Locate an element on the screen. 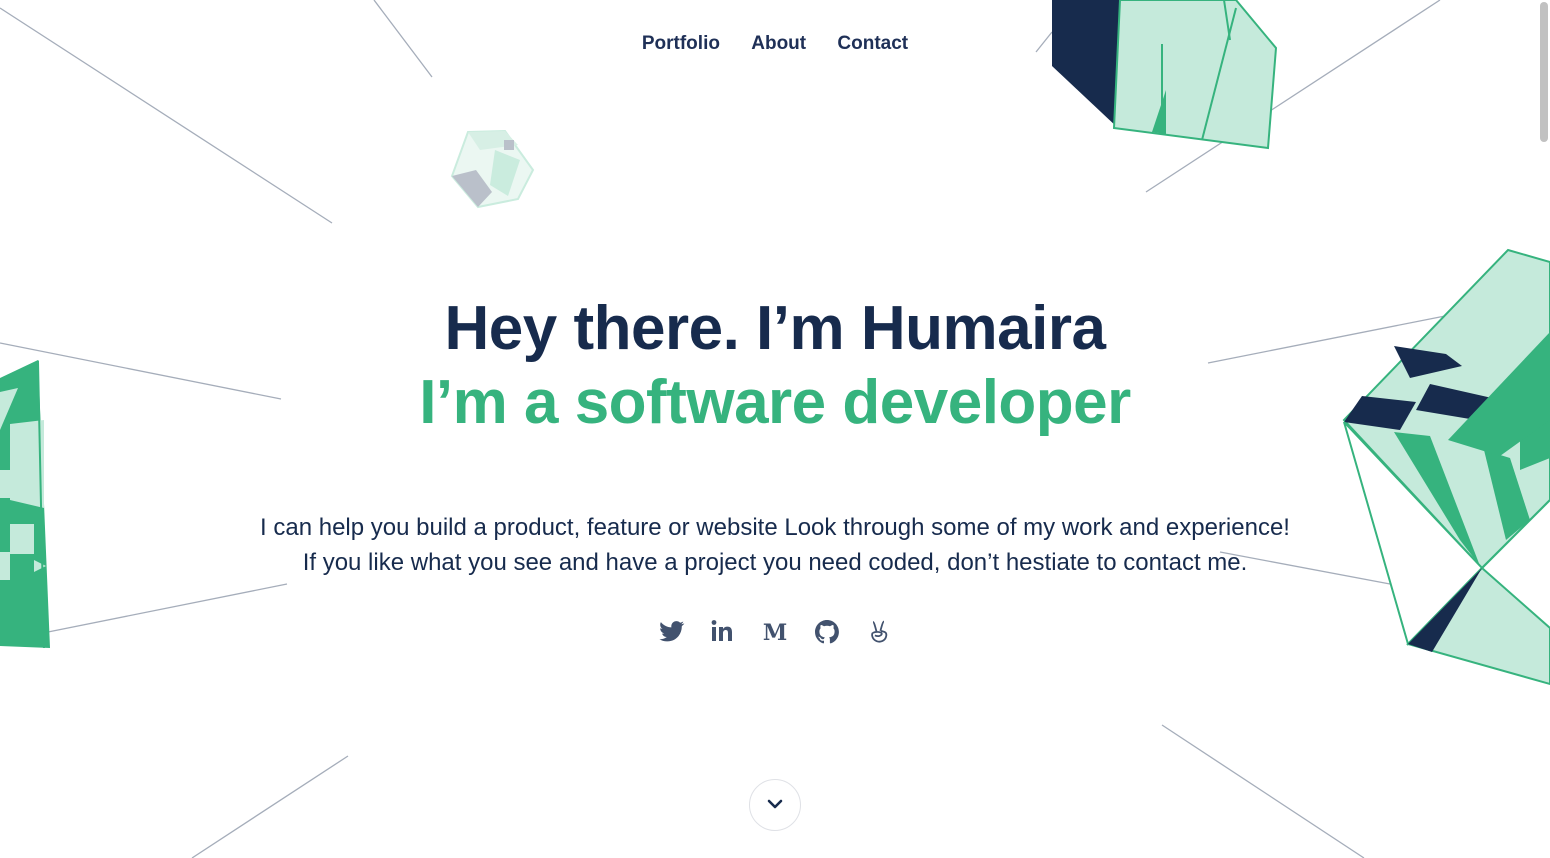 The image size is (1550, 858). linkedin-icon is located at coordinates (723, 632).